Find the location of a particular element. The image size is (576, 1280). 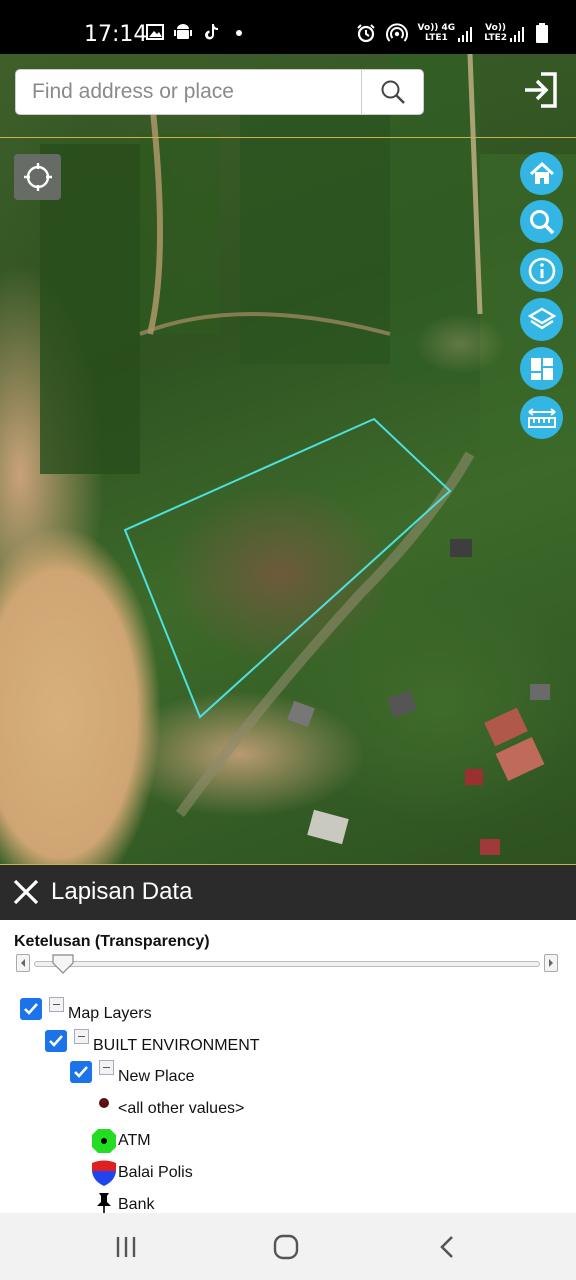

tree-label: New Place is located at coordinates (156, 1076).